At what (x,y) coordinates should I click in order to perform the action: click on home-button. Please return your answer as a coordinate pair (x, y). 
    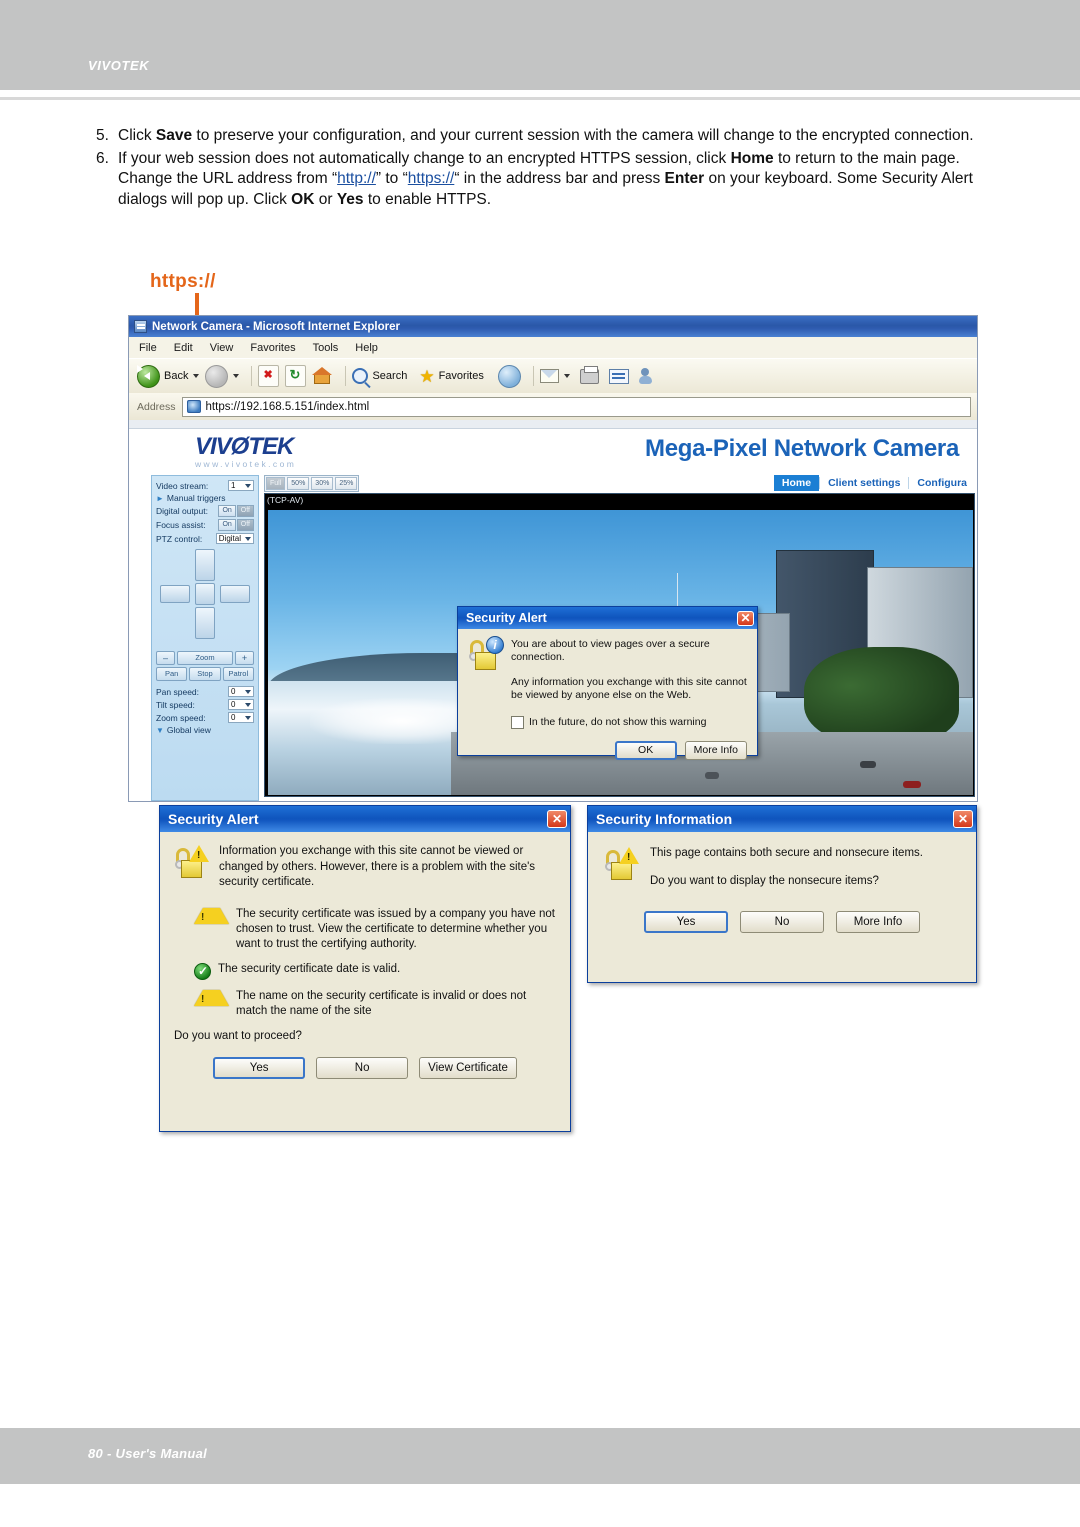
    Looking at the image, I should click on (322, 376).